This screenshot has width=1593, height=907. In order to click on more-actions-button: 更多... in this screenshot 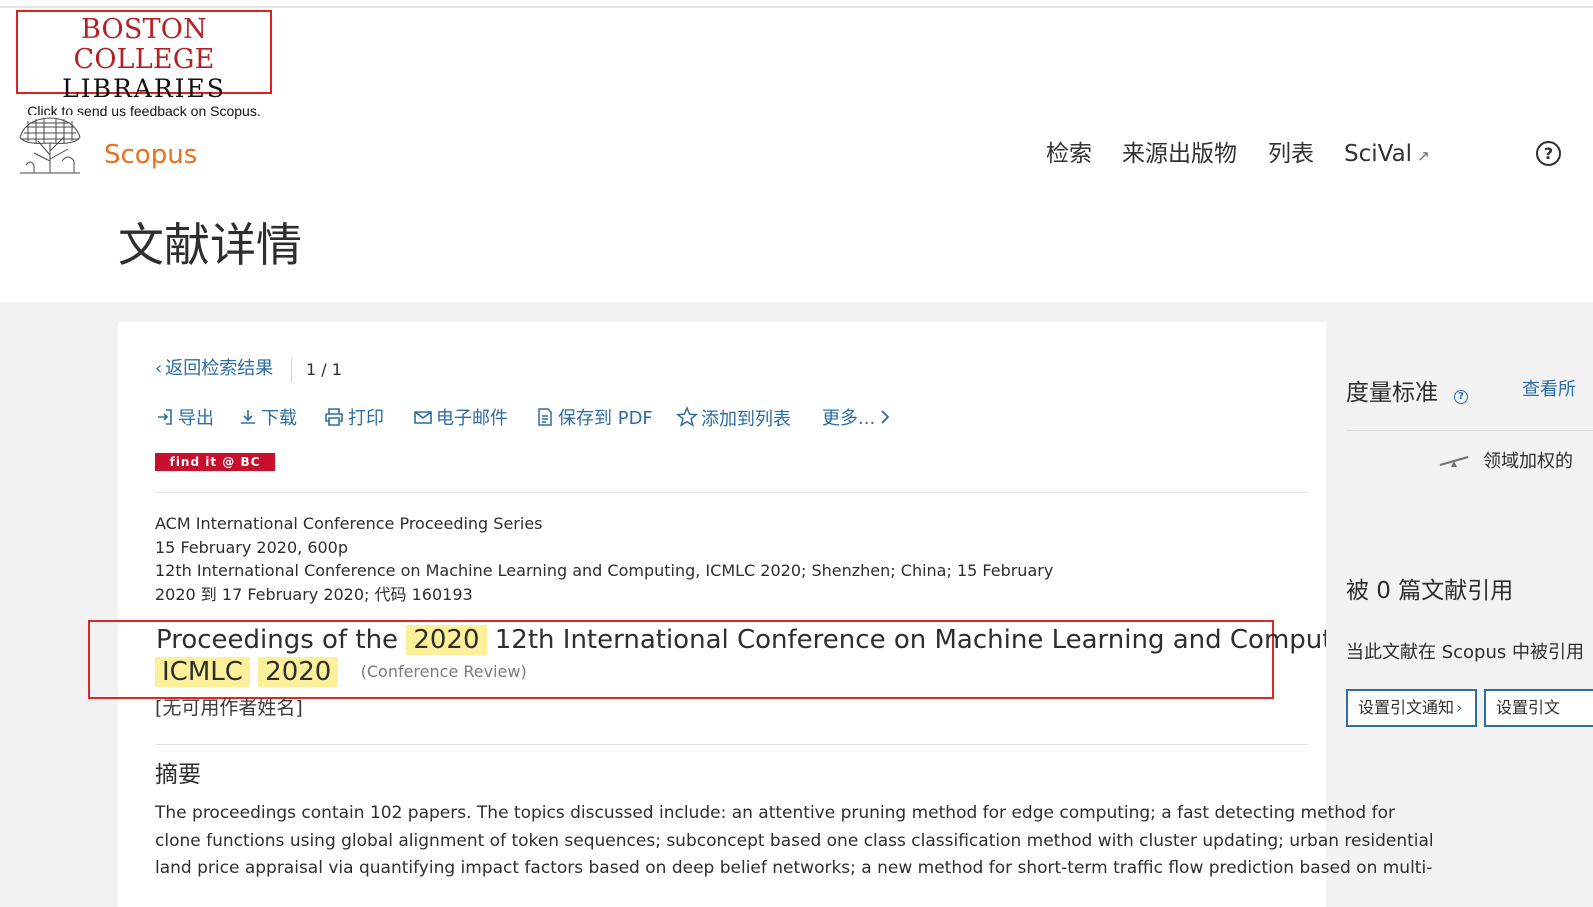, I will do `click(856, 419)`.